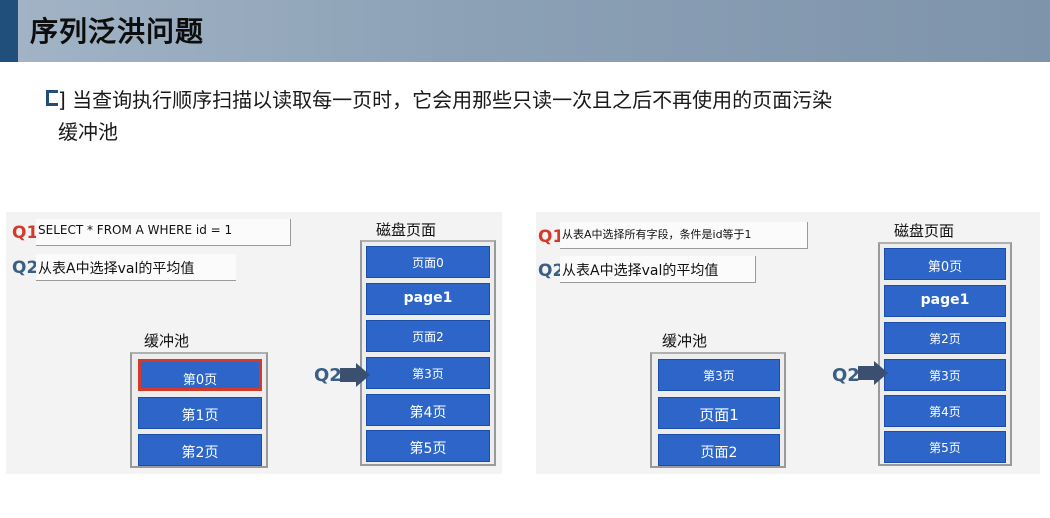  I want to click on disk-page-slot: 页面2, so click(428, 336).